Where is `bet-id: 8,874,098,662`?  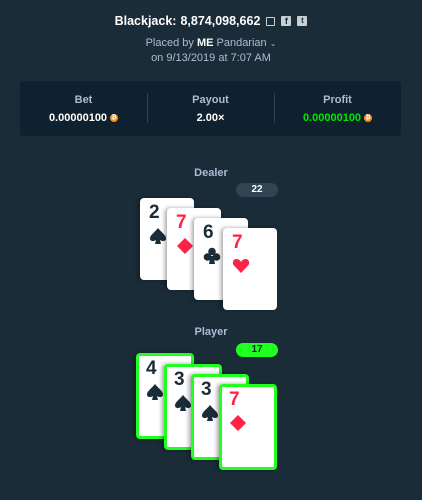 bet-id: 8,874,098,662 is located at coordinates (220, 21).